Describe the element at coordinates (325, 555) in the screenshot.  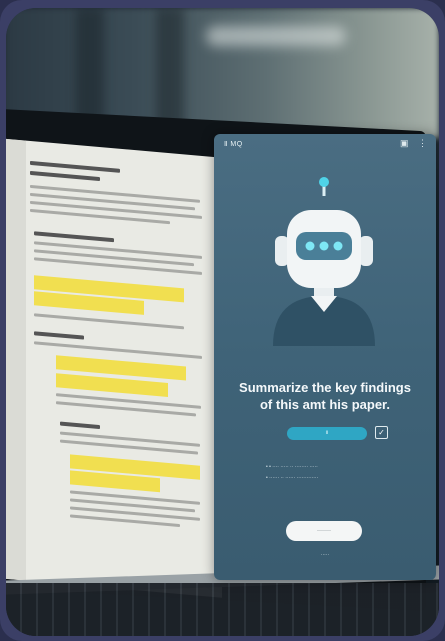
I see `panel-footer-link: ·····` at that location.